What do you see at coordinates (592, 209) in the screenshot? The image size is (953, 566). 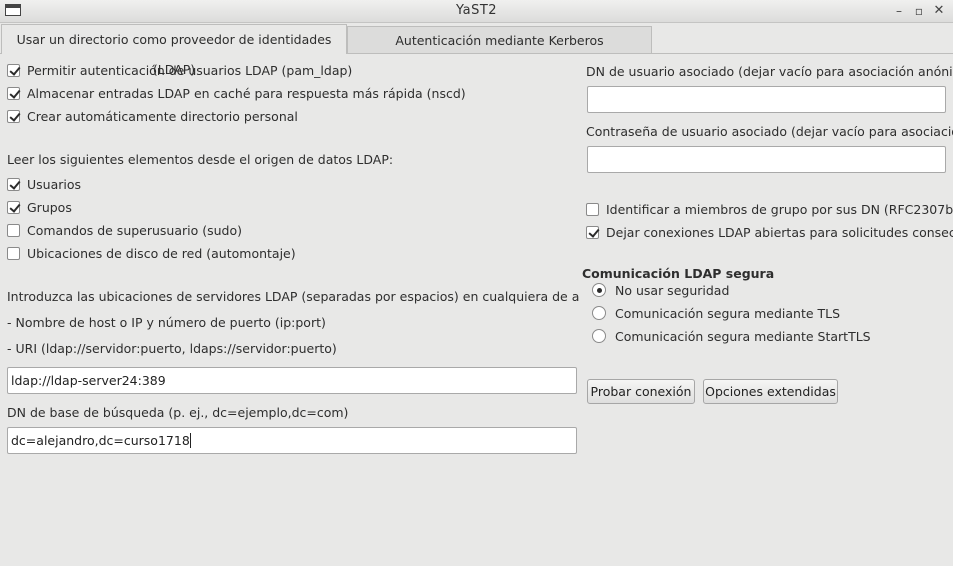 I see `rfc2307bis-checkbox` at bounding box center [592, 209].